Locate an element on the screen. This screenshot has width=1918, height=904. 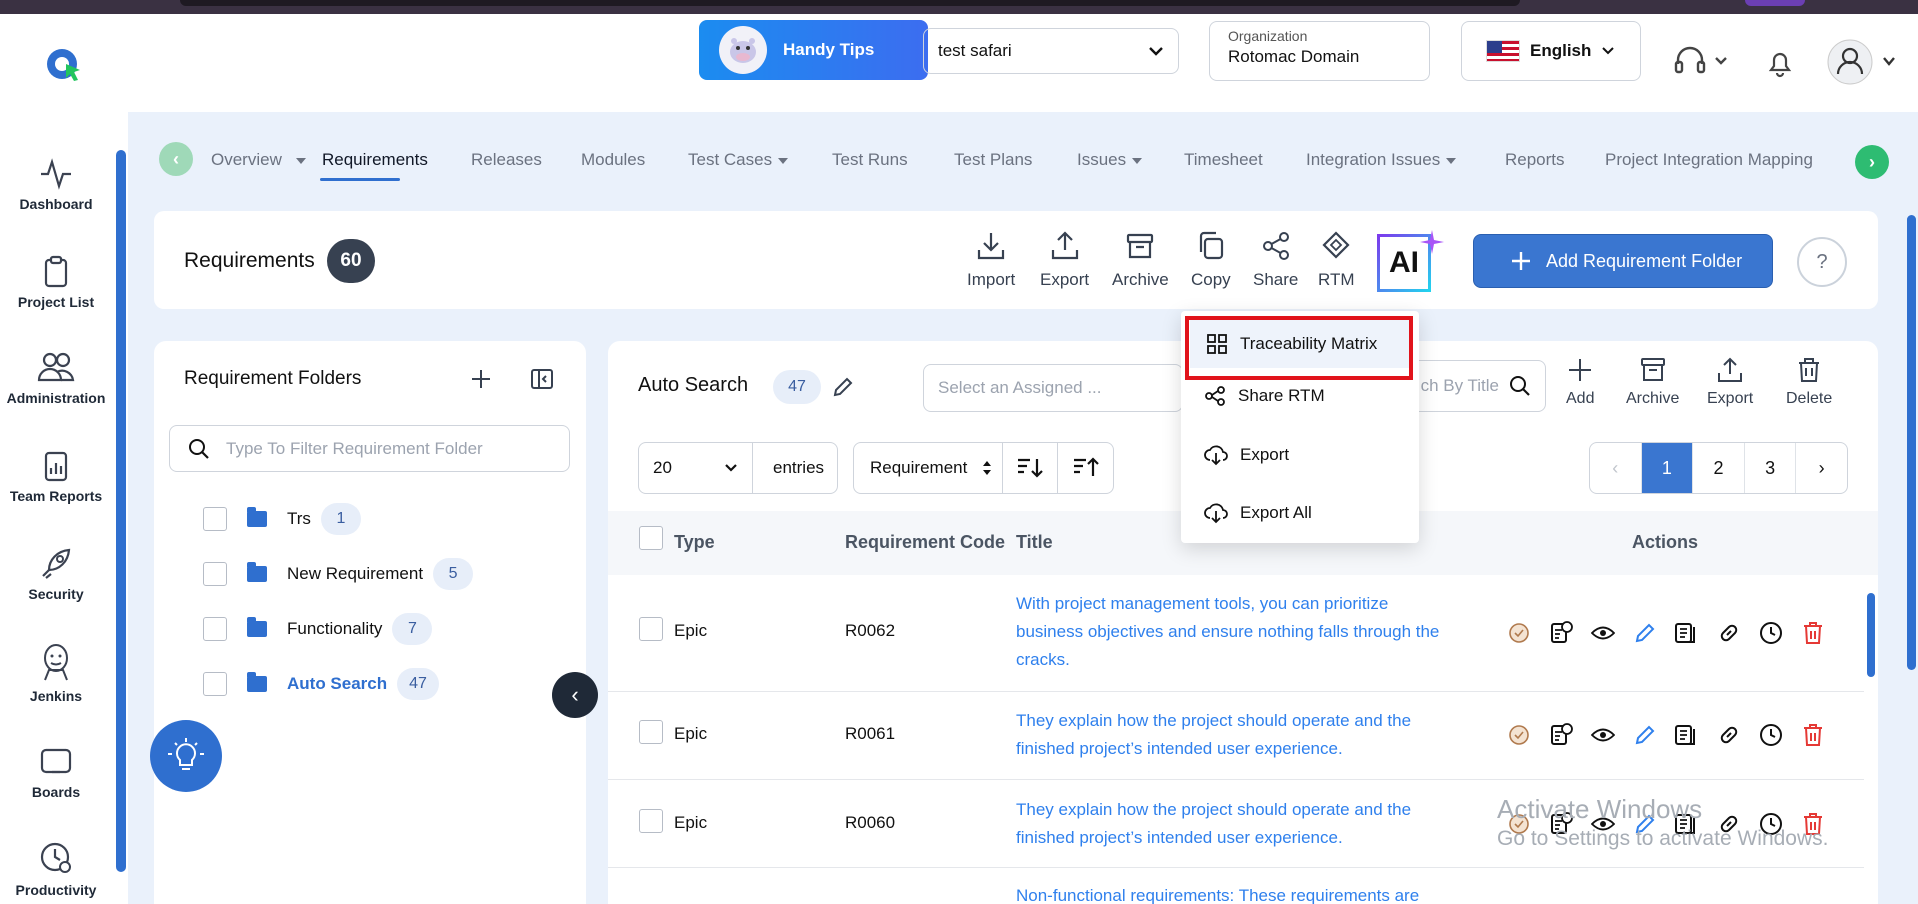
column-requirement-code: Requirement Code is located at coordinates (925, 542).